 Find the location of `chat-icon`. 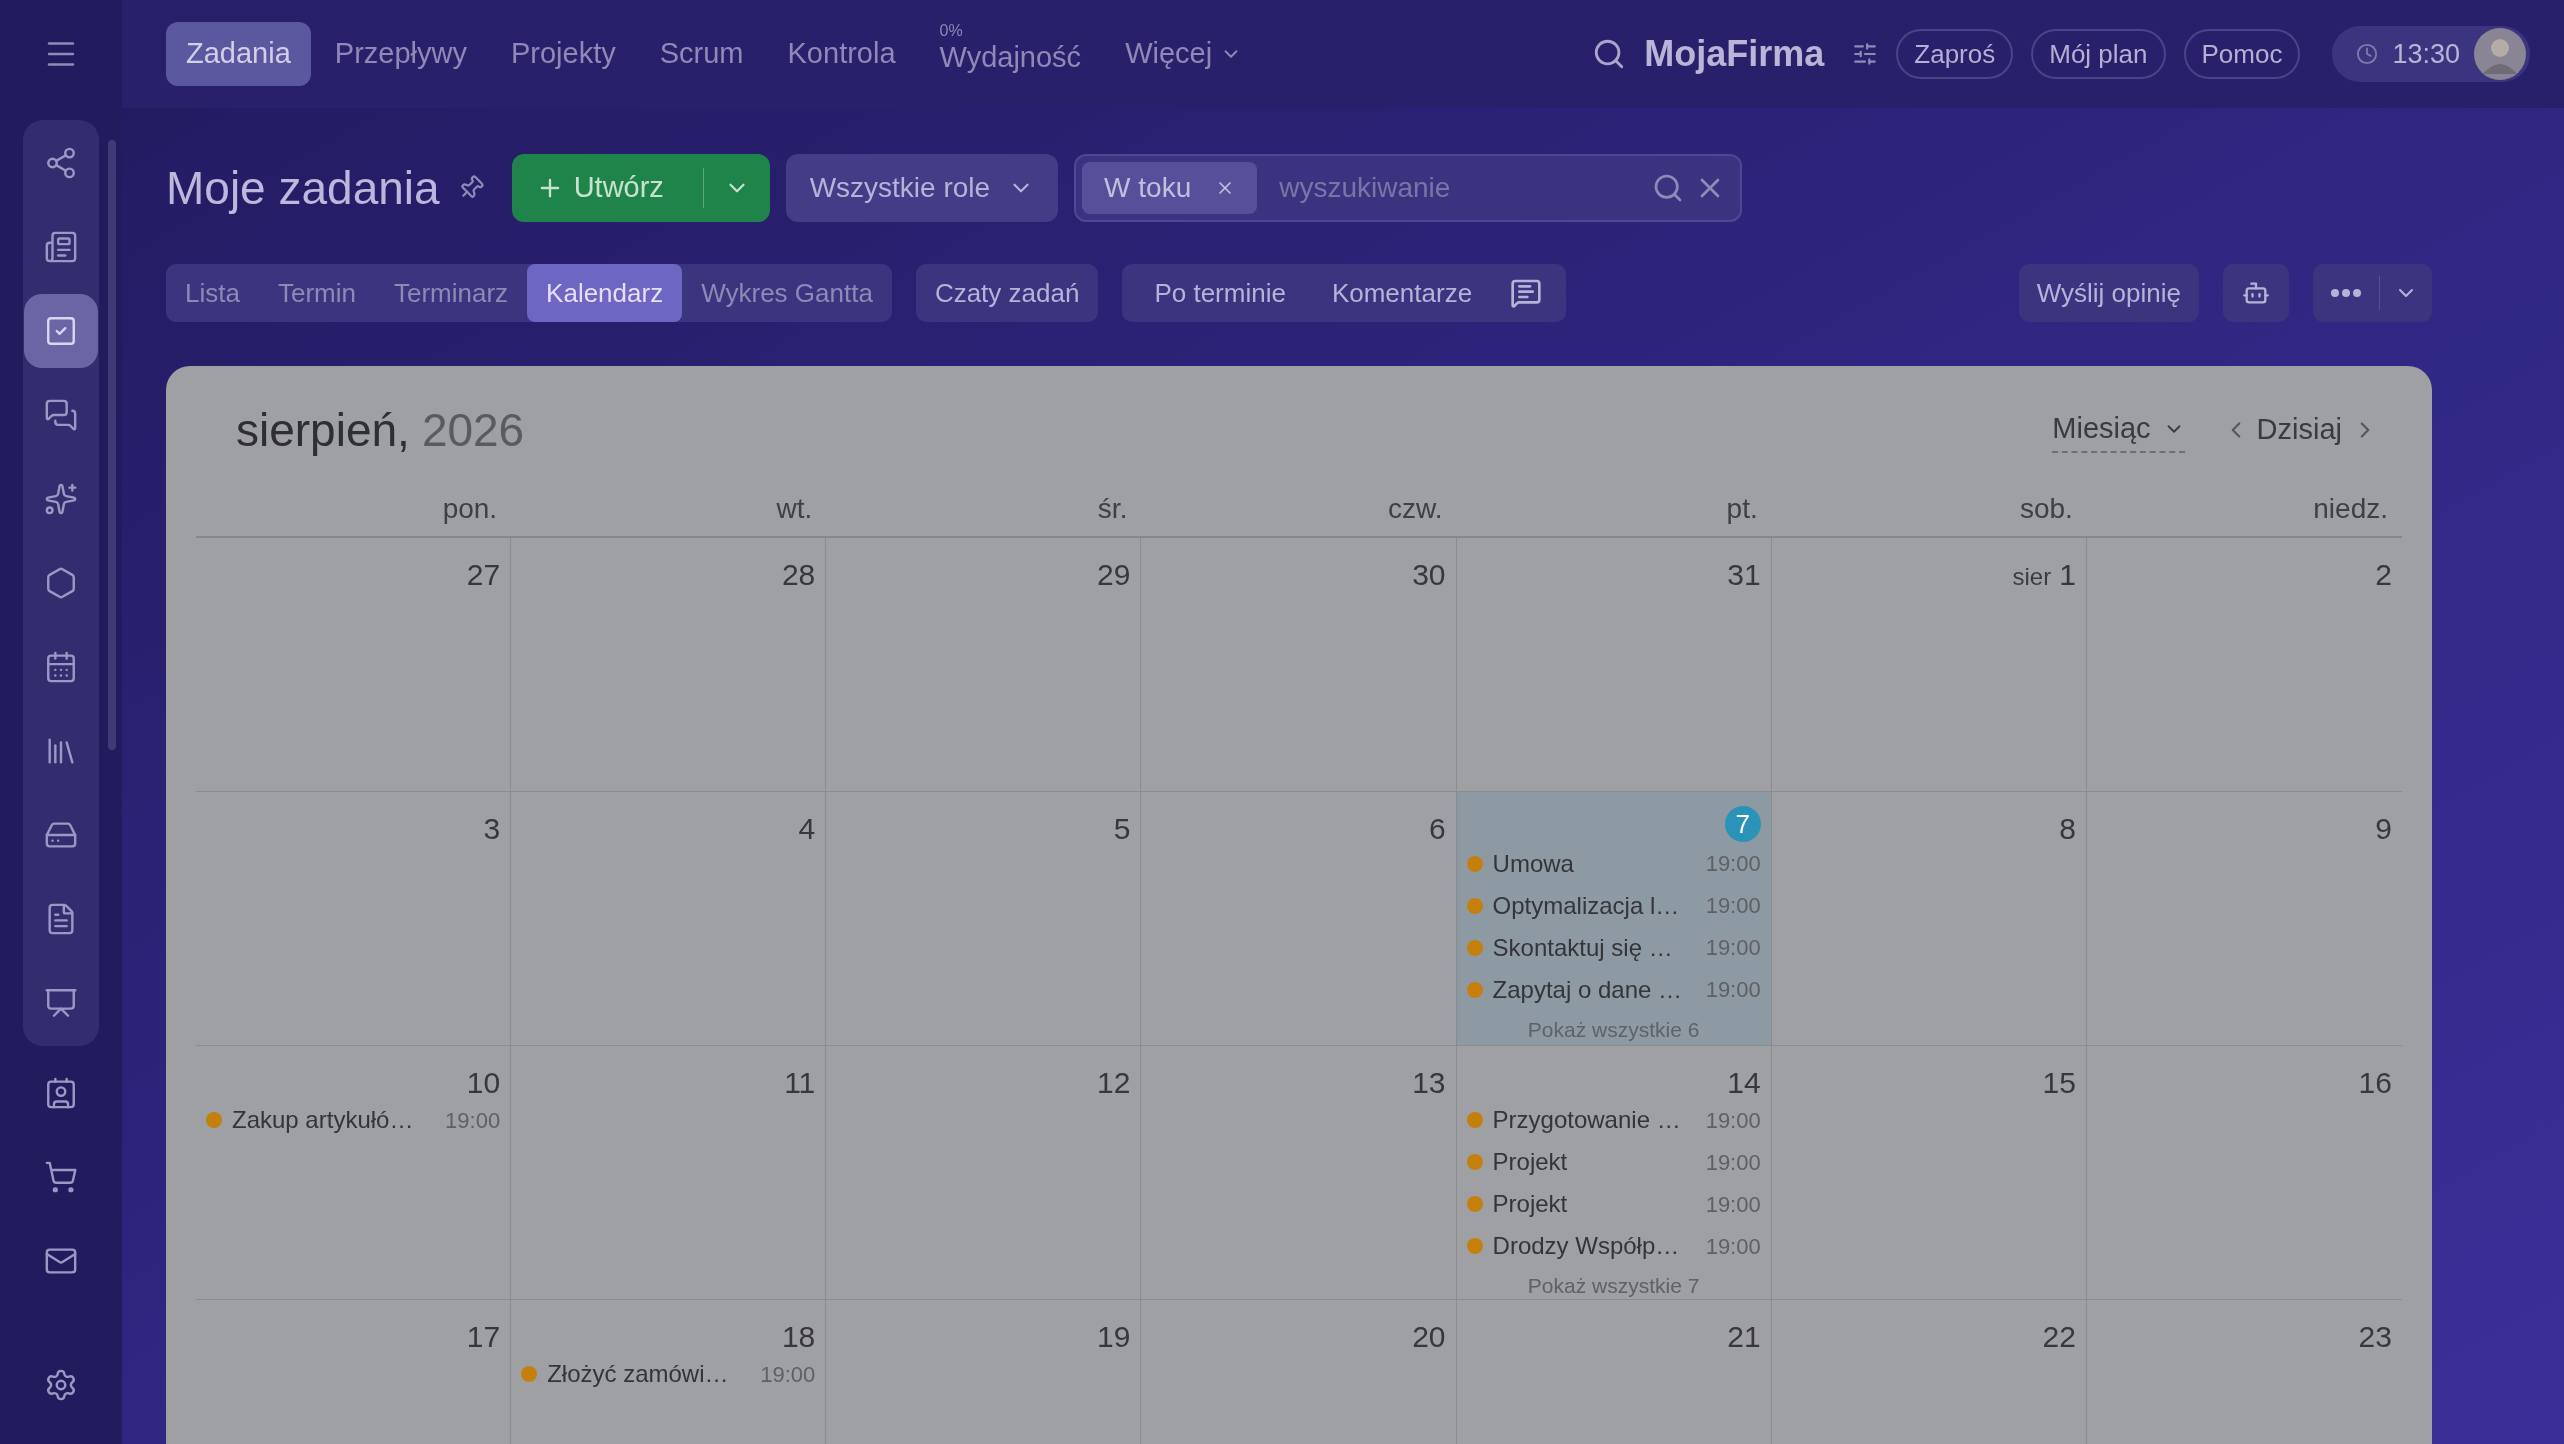

chat-icon is located at coordinates (1526, 293).